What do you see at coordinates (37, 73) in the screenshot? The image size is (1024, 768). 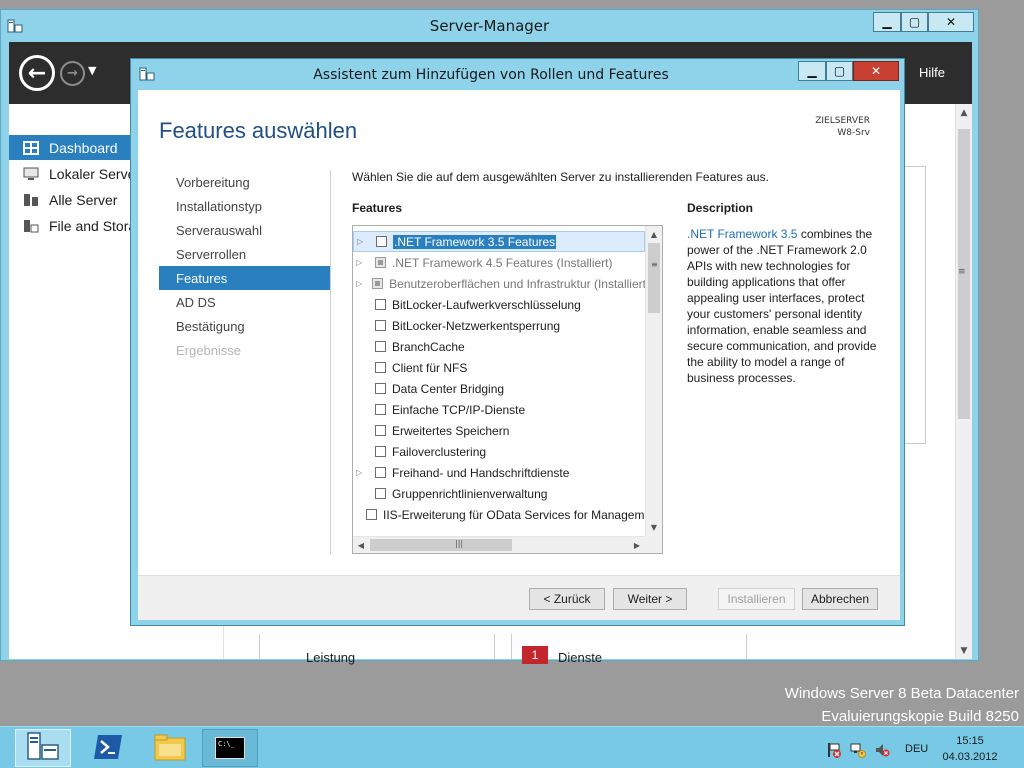 I see `back-button: ←` at bounding box center [37, 73].